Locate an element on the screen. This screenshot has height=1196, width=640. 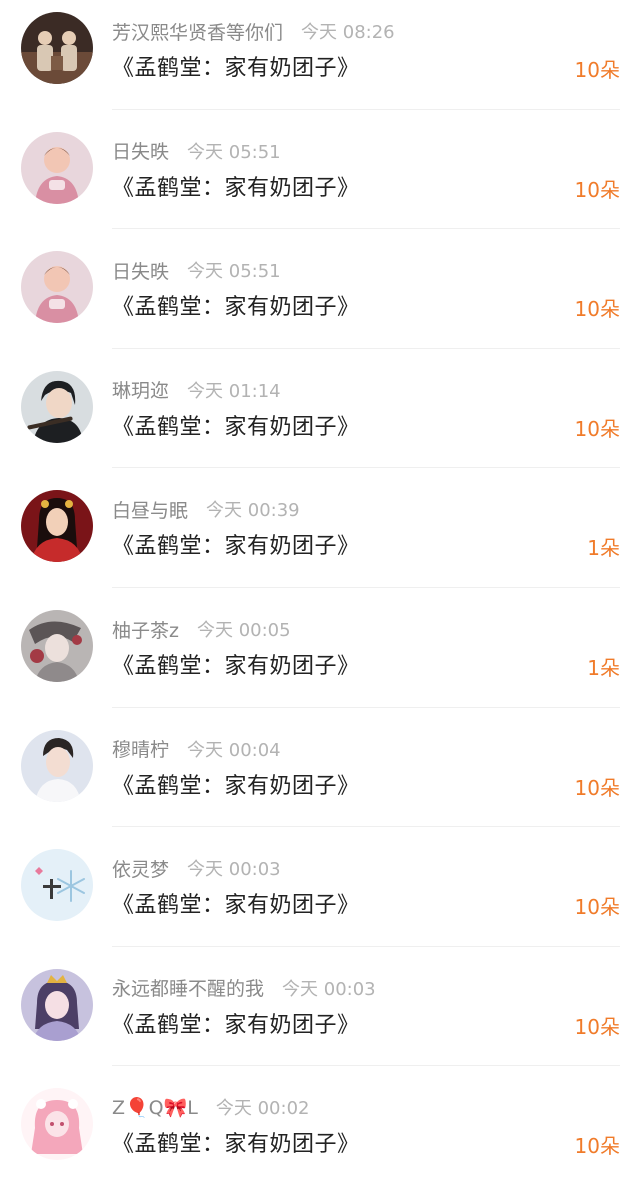
gift-time: 今天 00:05 is located at coordinates (243, 630).